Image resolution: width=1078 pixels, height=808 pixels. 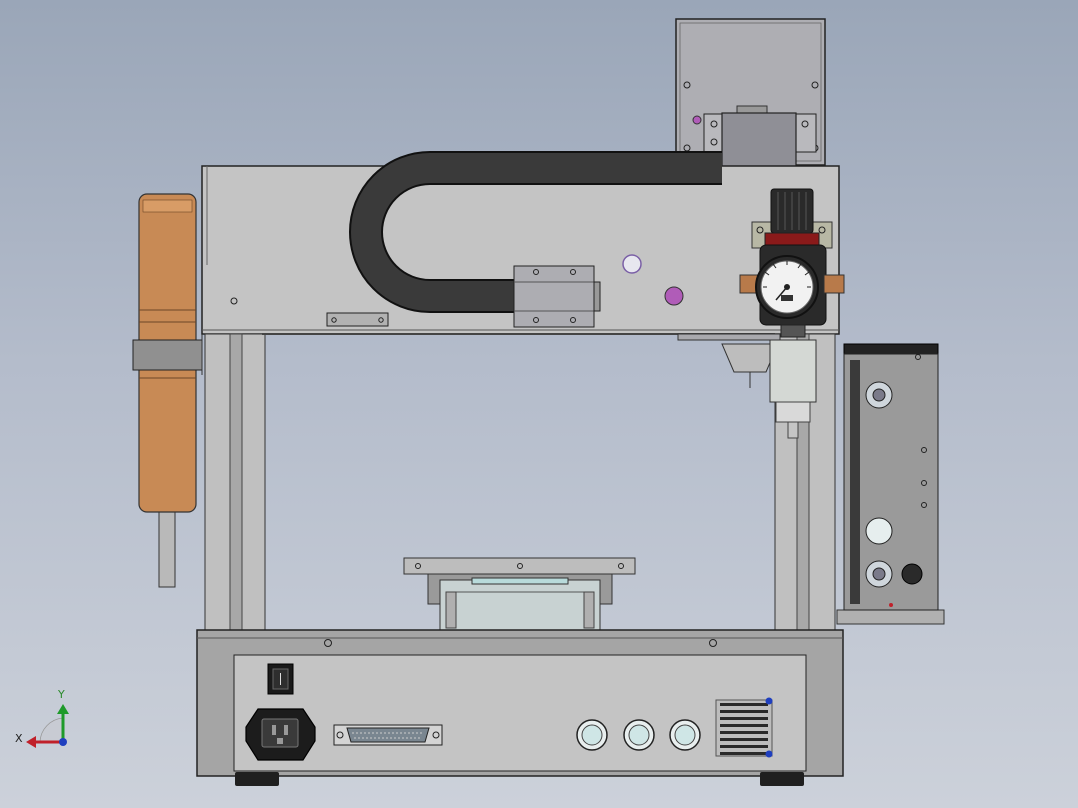 What do you see at coordinates (280, 679) in the screenshot?
I see `power-switch` at bounding box center [280, 679].